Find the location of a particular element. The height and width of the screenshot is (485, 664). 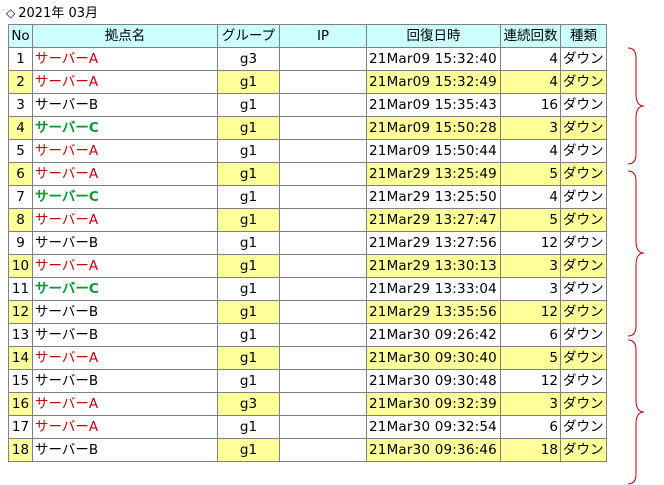

page-header: ◇ 2021年 03月 is located at coordinates (52, 13).